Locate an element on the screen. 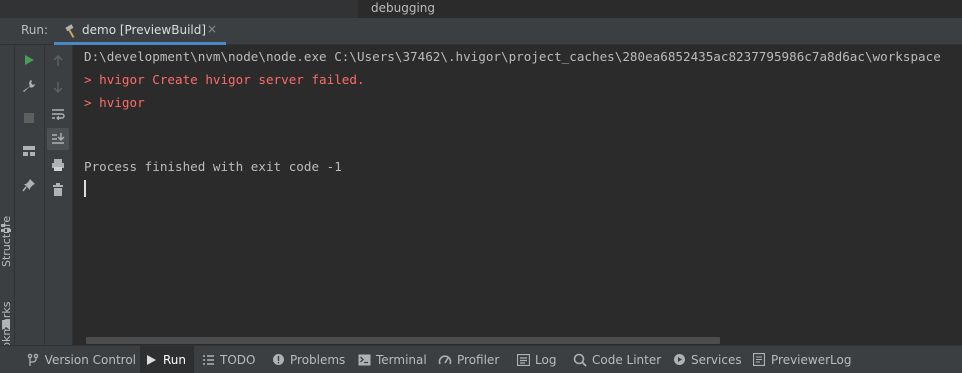  horizontal-scrollbar is located at coordinates (403, 340).